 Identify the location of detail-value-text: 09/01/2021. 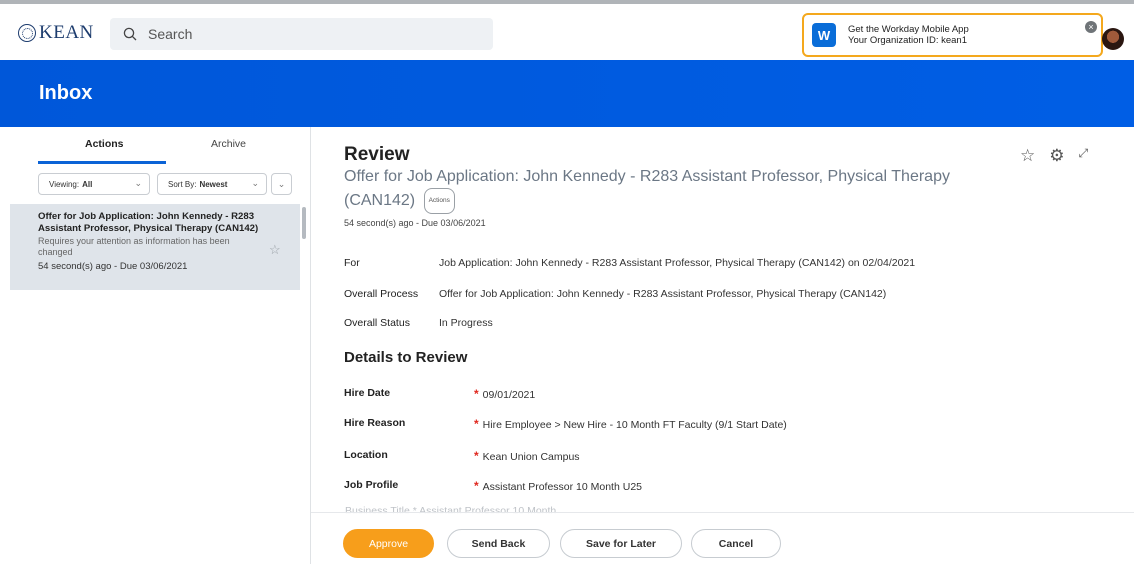
(509, 395).